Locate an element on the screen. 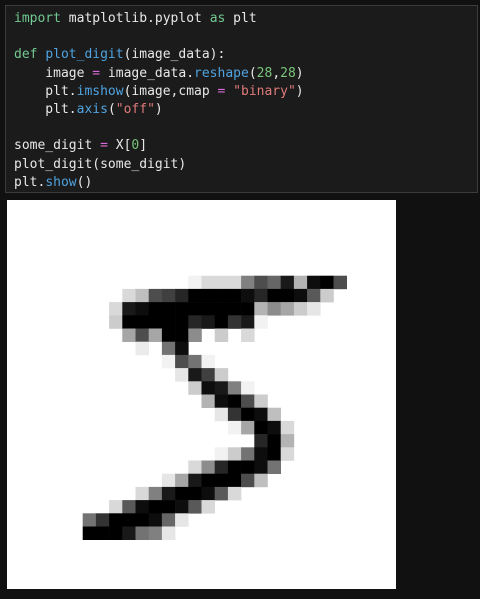 The width and height of the screenshot is (480, 599). code-token: ( is located at coordinates (252, 73).